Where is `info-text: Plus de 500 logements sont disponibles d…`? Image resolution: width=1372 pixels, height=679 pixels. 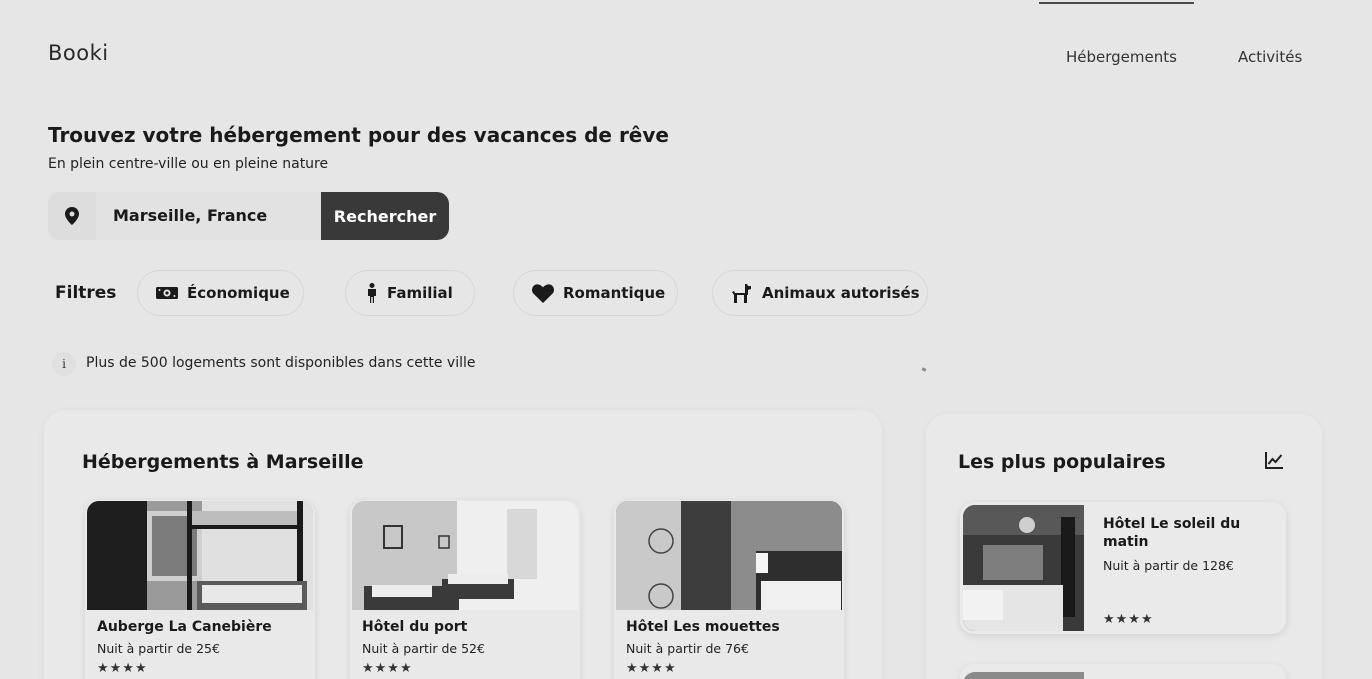 info-text: Plus de 500 logements sont disponibles d… is located at coordinates (281, 363).